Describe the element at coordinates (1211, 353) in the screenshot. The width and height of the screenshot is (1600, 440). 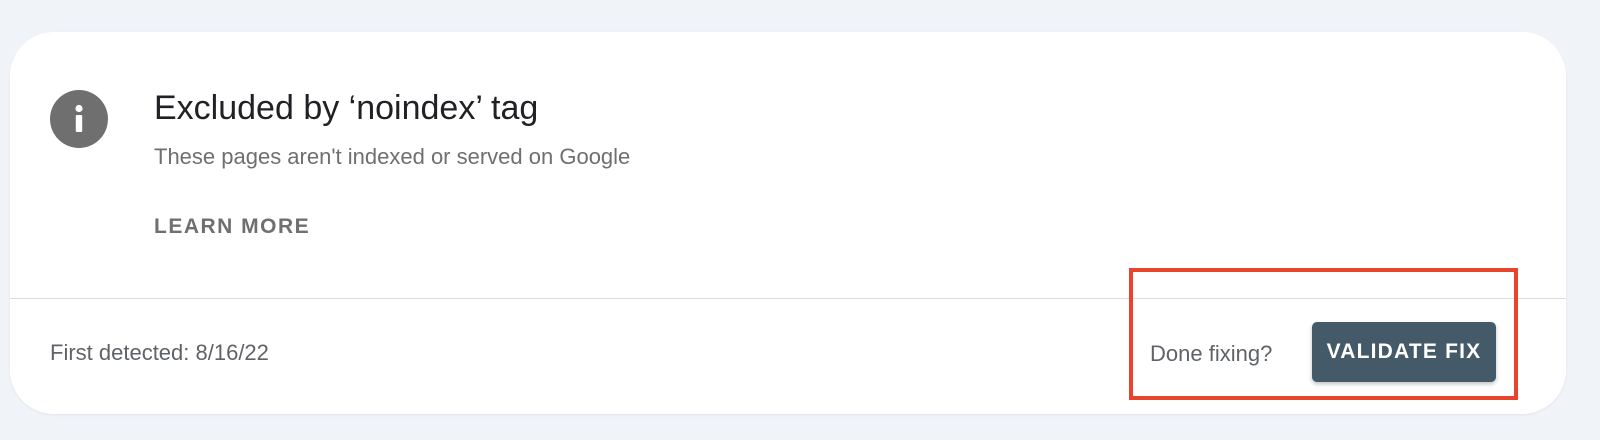
I see `done-fixing-prompt: Done fixing?` at that location.